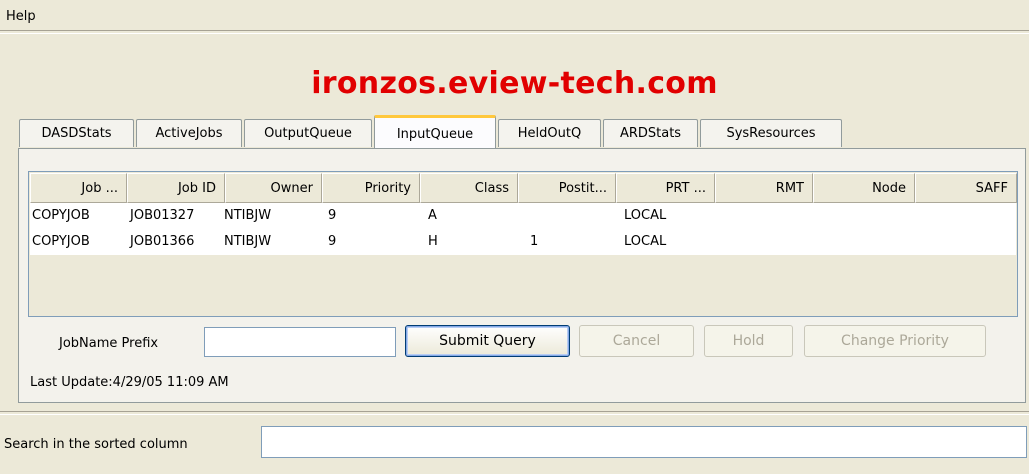 The height and width of the screenshot is (474, 1029). I want to click on tab-dasdstats: DASDStats, so click(76, 133).